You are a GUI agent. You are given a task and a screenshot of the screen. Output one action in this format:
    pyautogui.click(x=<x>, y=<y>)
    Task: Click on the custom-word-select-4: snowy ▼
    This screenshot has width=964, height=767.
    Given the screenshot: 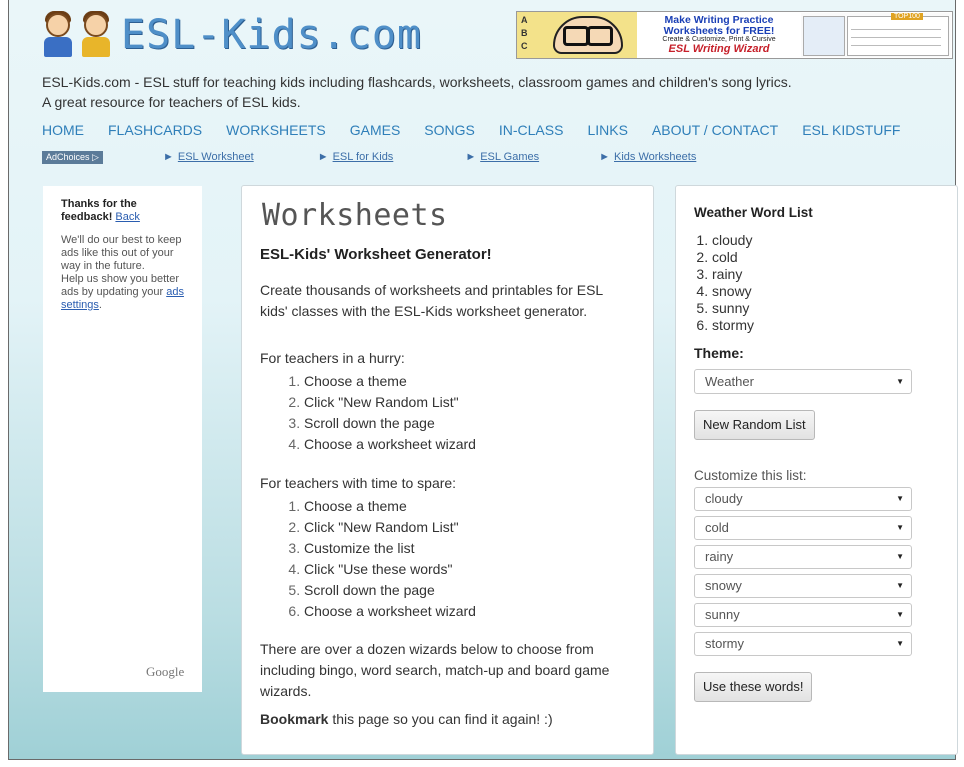 What is the action you would take?
    pyautogui.click(x=803, y=586)
    